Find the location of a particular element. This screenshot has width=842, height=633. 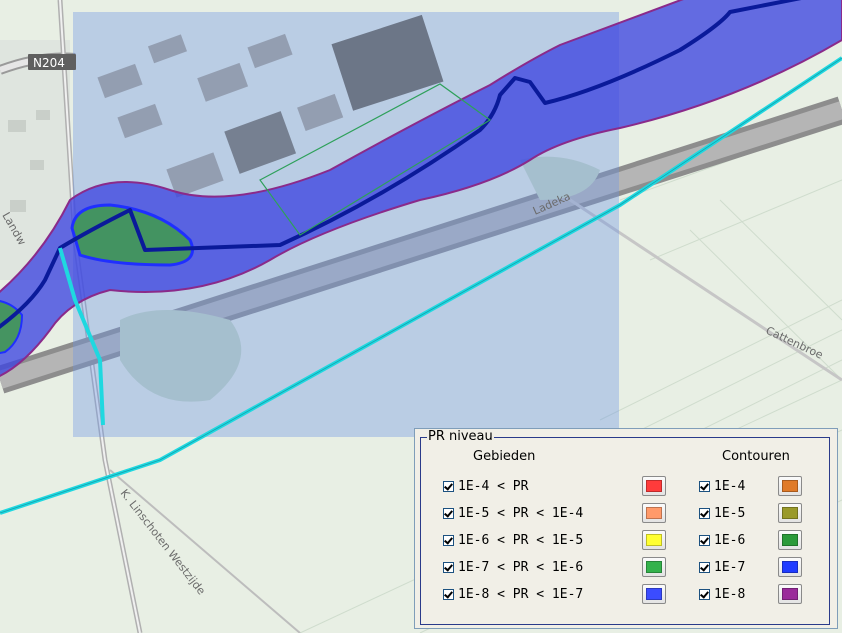

contour-row: 1E-6 is located at coordinates (722, 540).